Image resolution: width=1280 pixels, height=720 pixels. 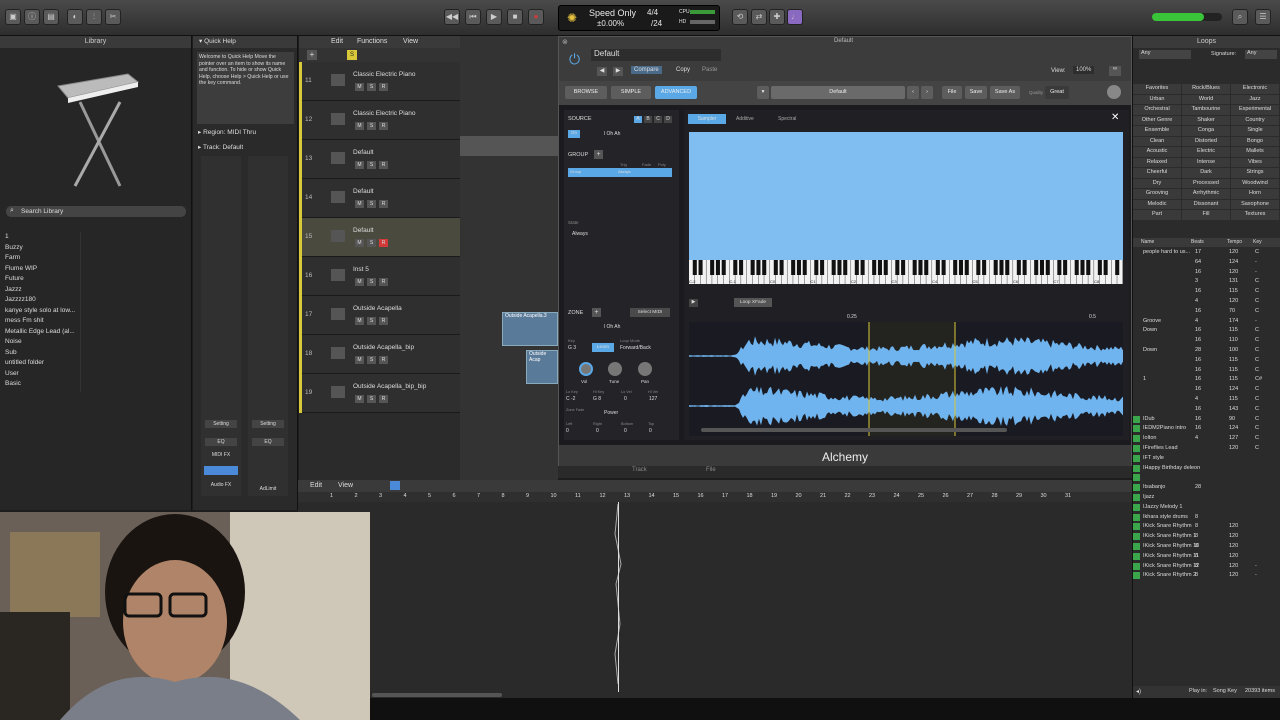 What do you see at coordinates (1206, 89) in the screenshot?
I see `keyword-button: Rock/Blues` at bounding box center [1206, 89].